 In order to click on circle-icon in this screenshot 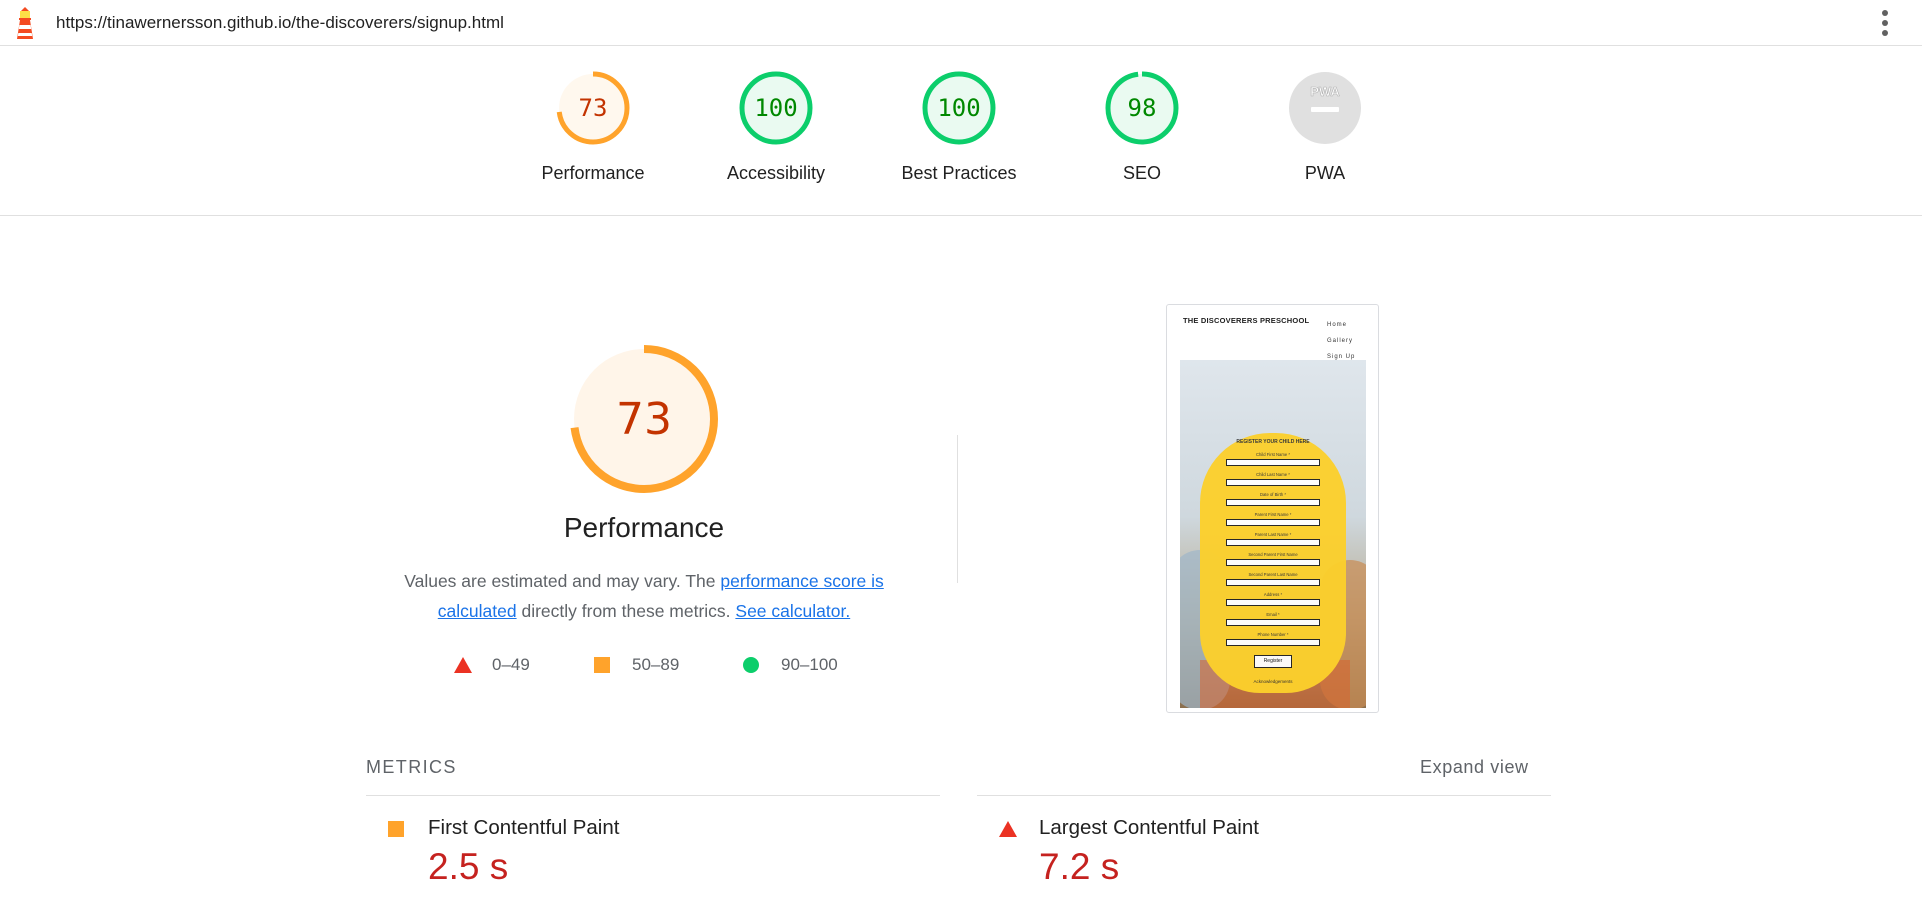, I will do `click(751, 665)`.